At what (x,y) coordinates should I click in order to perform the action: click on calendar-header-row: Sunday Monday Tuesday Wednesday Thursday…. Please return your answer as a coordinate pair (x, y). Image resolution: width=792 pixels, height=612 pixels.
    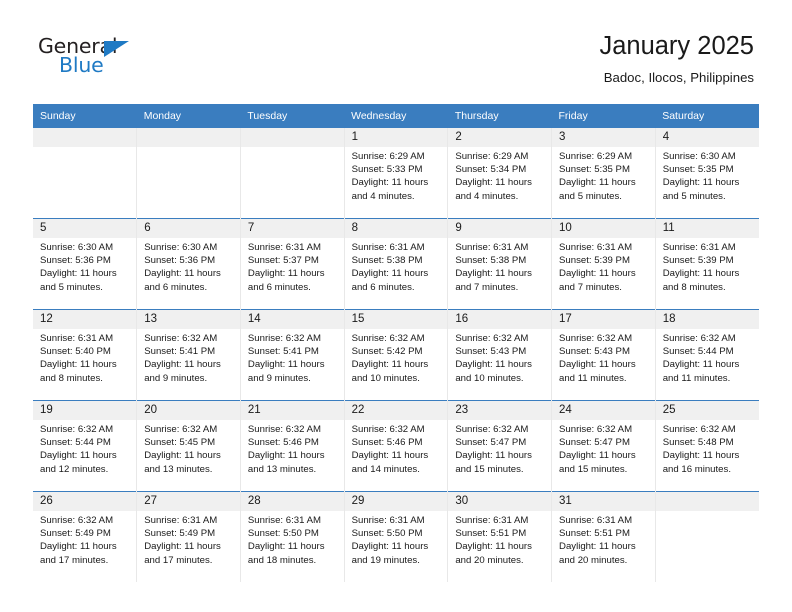
    Looking at the image, I should click on (396, 116).